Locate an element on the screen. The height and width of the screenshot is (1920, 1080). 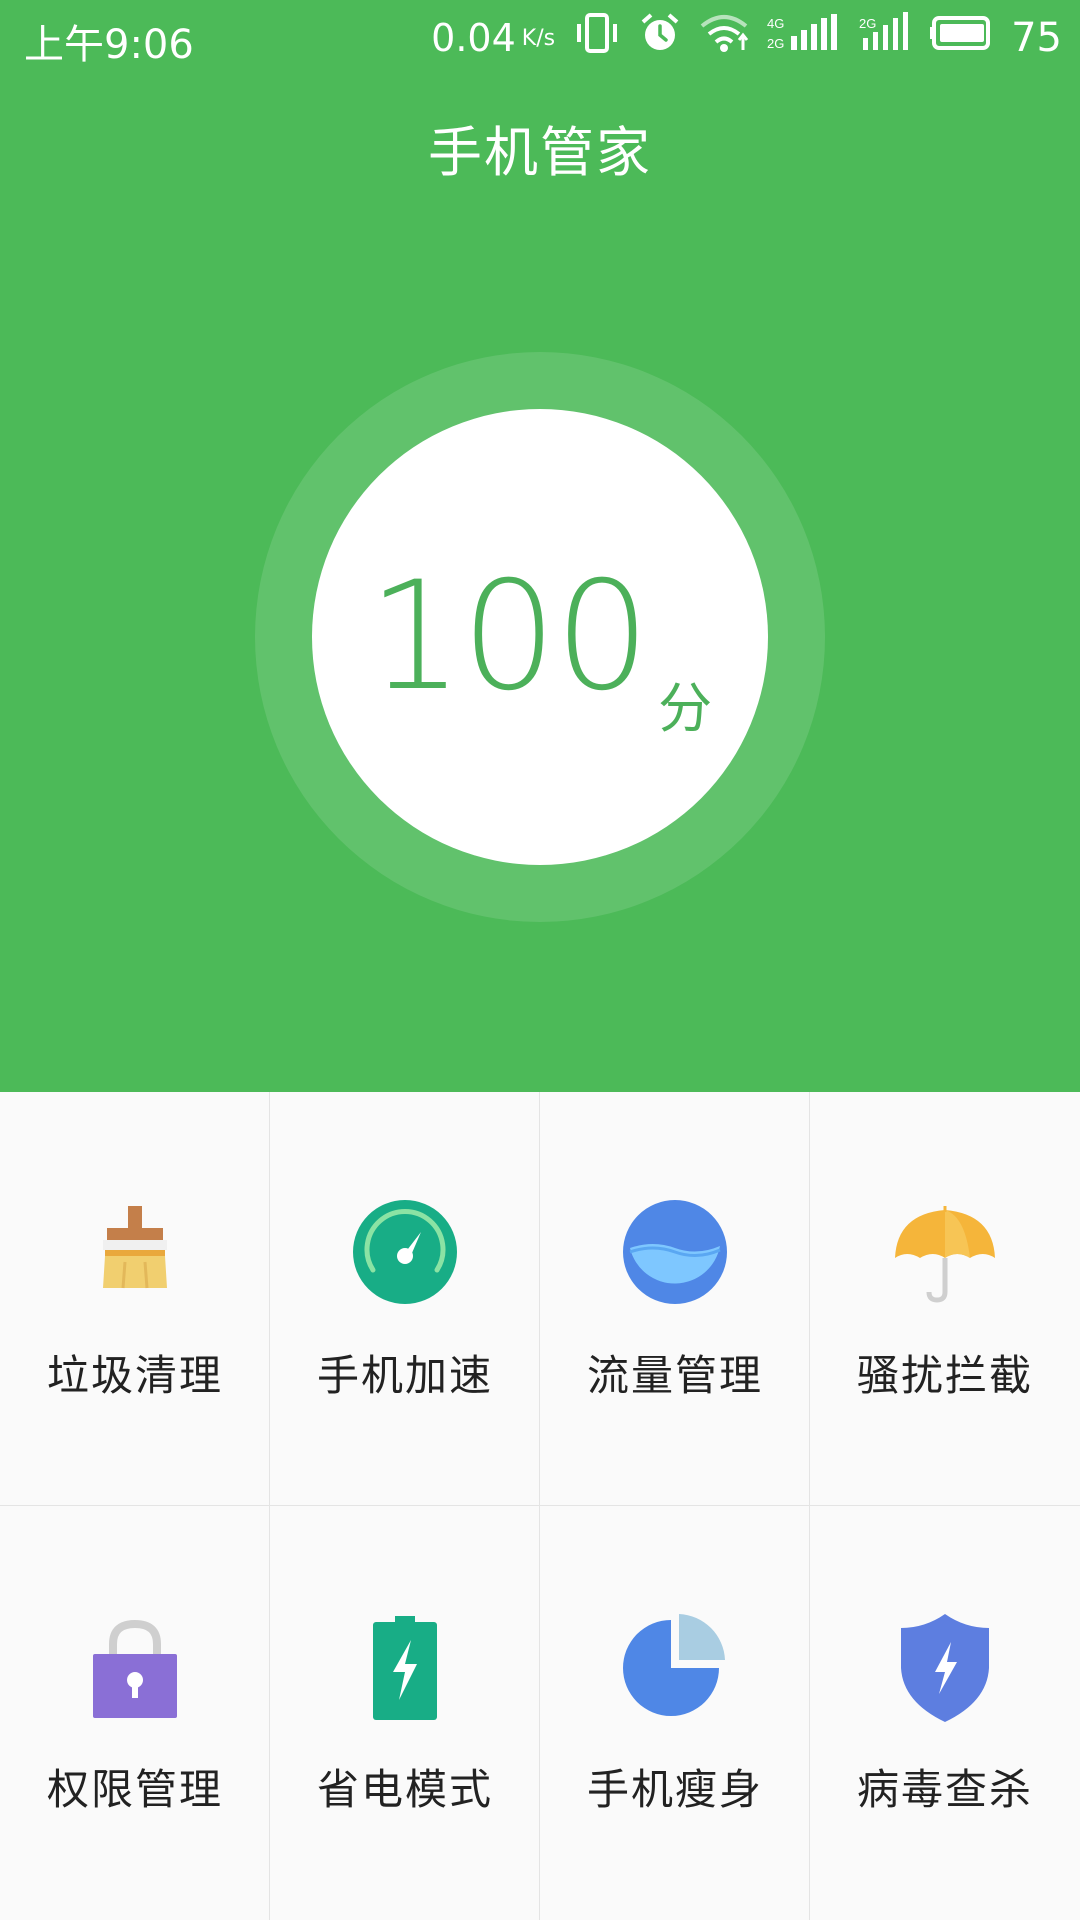
signal-2g-icon: 2G is located at coordinates (885, 38).